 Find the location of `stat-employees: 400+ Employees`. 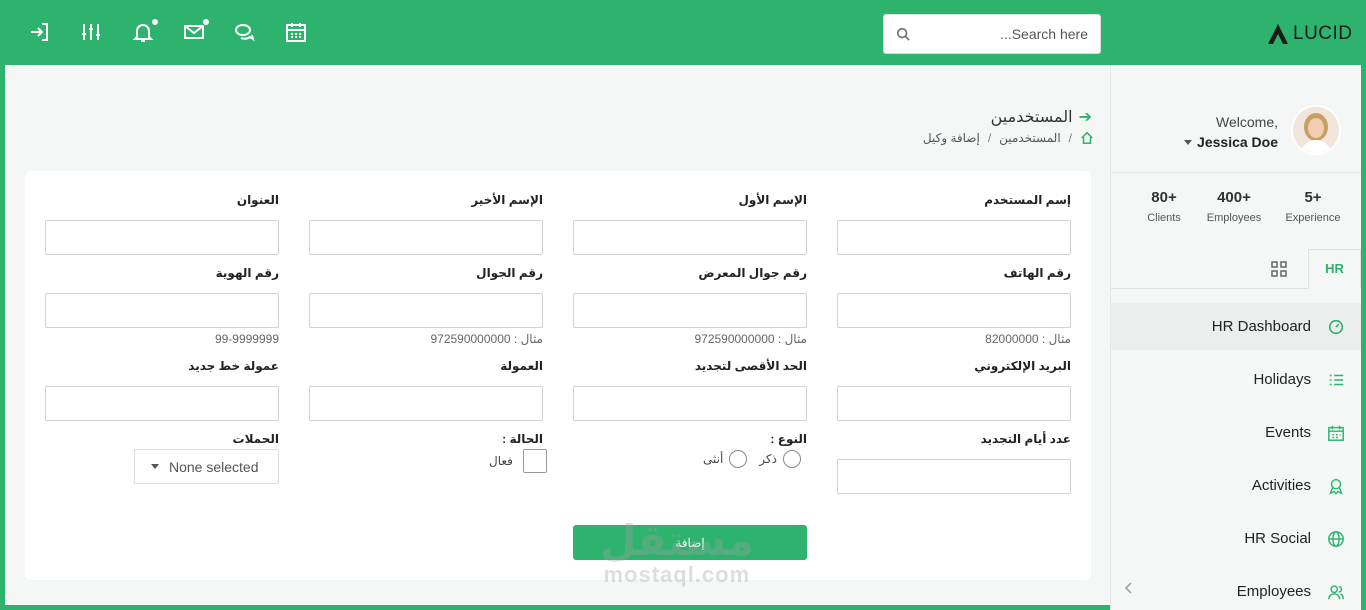

stat-employees: 400+ Employees is located at coordinates (1234, 206).